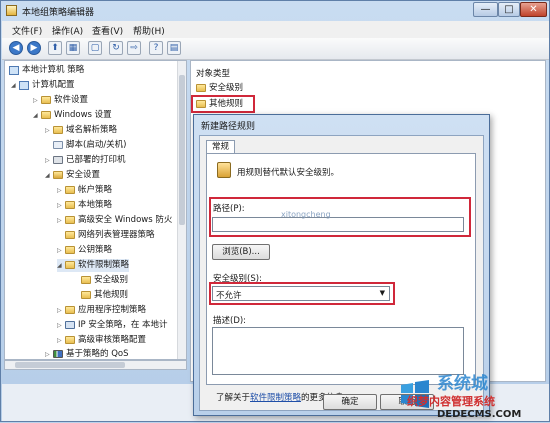 The width and height of the screenshot is (550, 423). Describe the element at coordinates (533, 9) in the screenshot. I see `close-button: ✕` at that location.